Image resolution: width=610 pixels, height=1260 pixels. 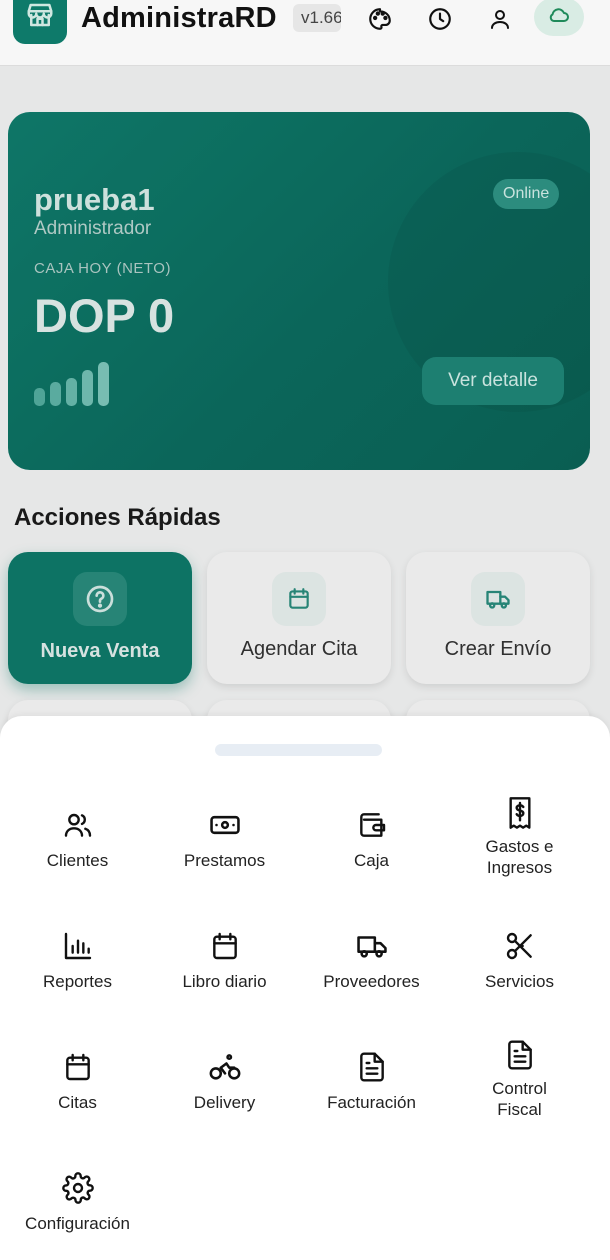 What do you see at coordinates (77, 860) in the screenshot?
I see `menu-item-label: Clientes` at bounding box center [77, 860].